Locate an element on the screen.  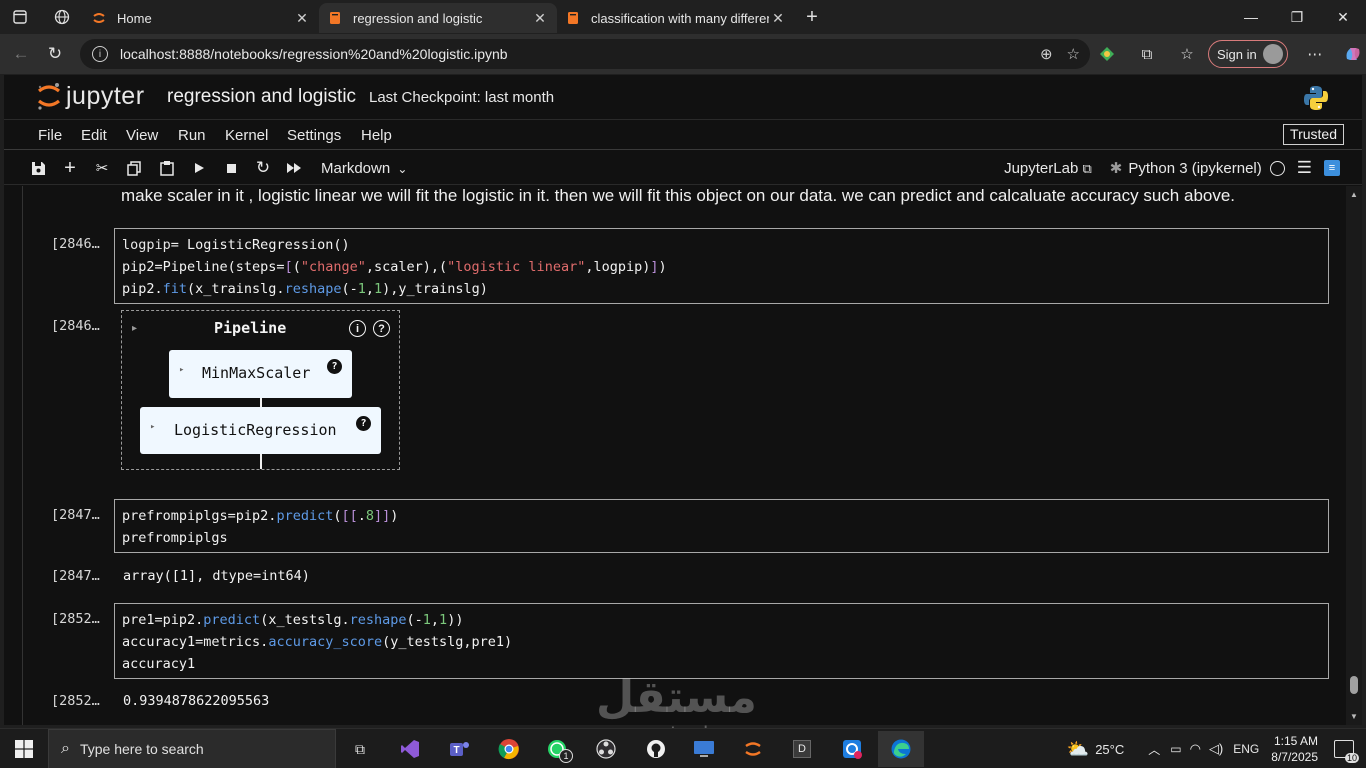
jupyterlab-link: JupyterLab ⧉ is located at coordinates (1048, 168).